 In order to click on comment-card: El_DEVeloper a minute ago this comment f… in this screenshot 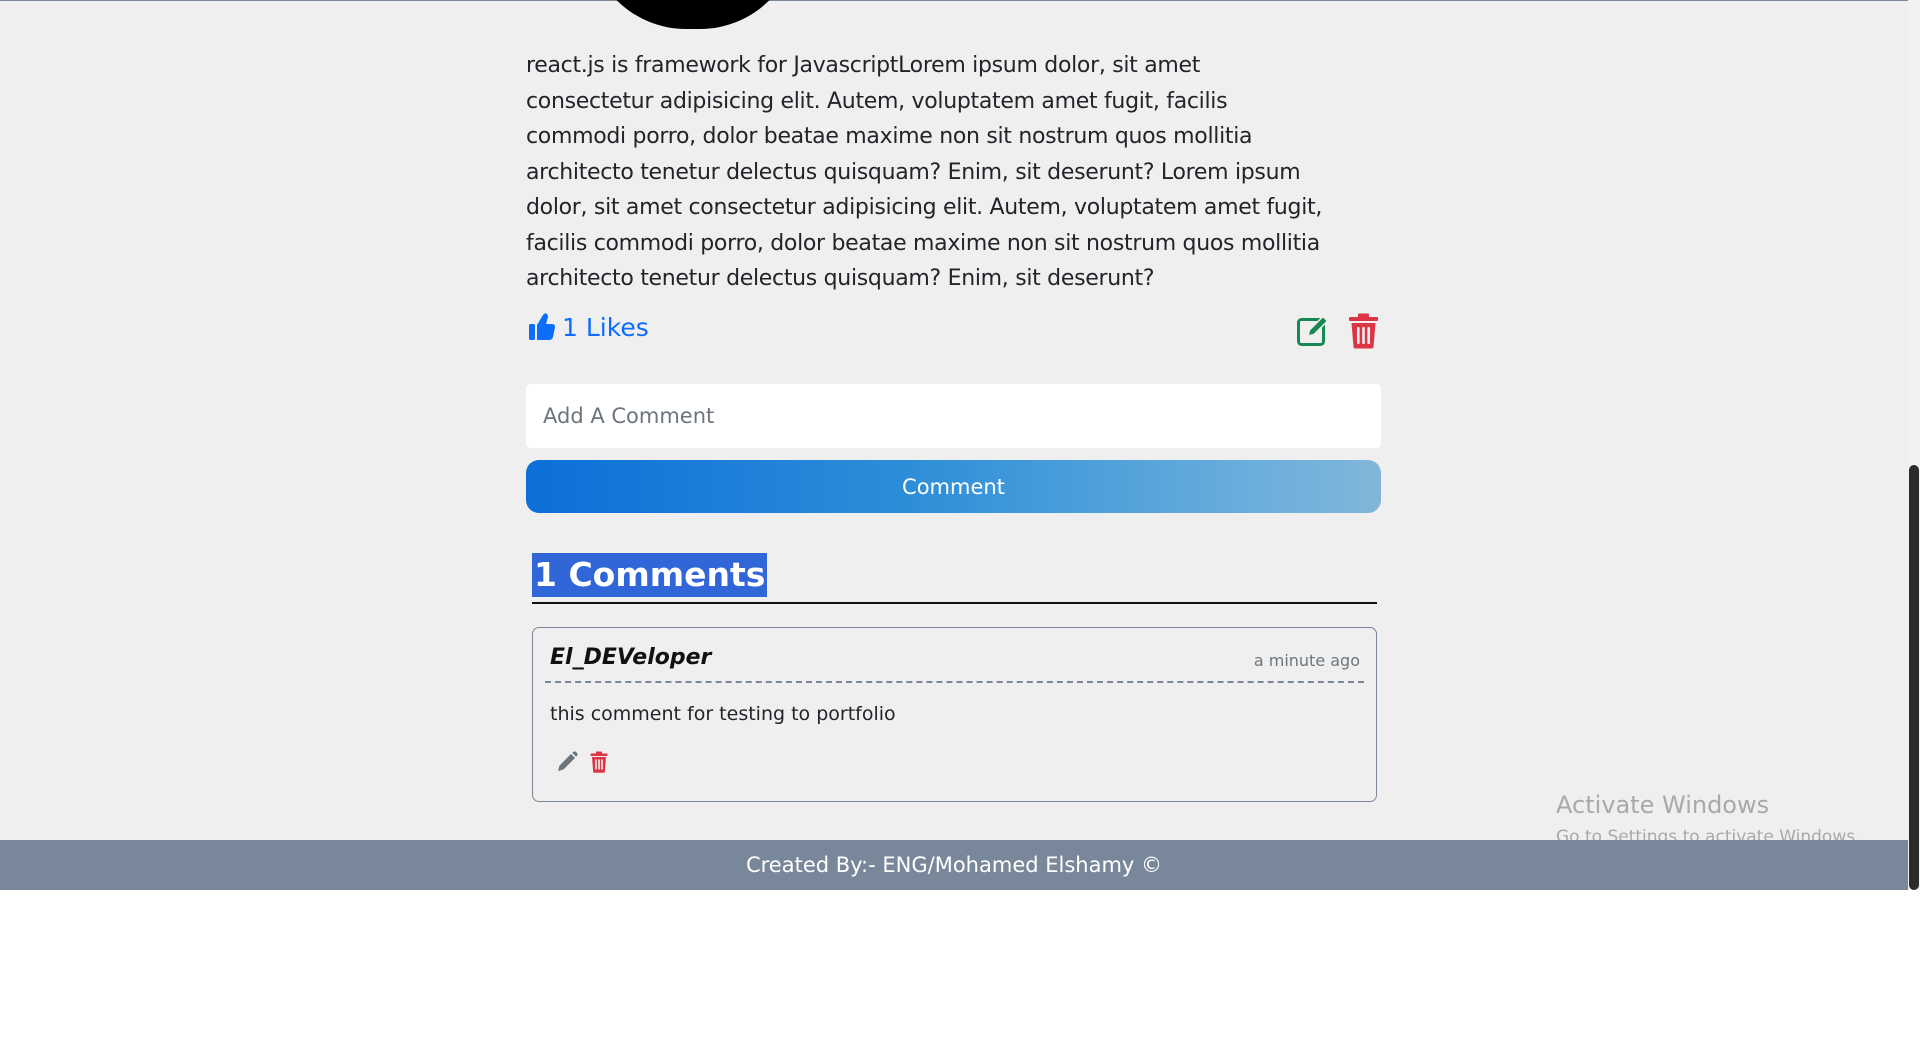, I will do `click(954, 714)`.